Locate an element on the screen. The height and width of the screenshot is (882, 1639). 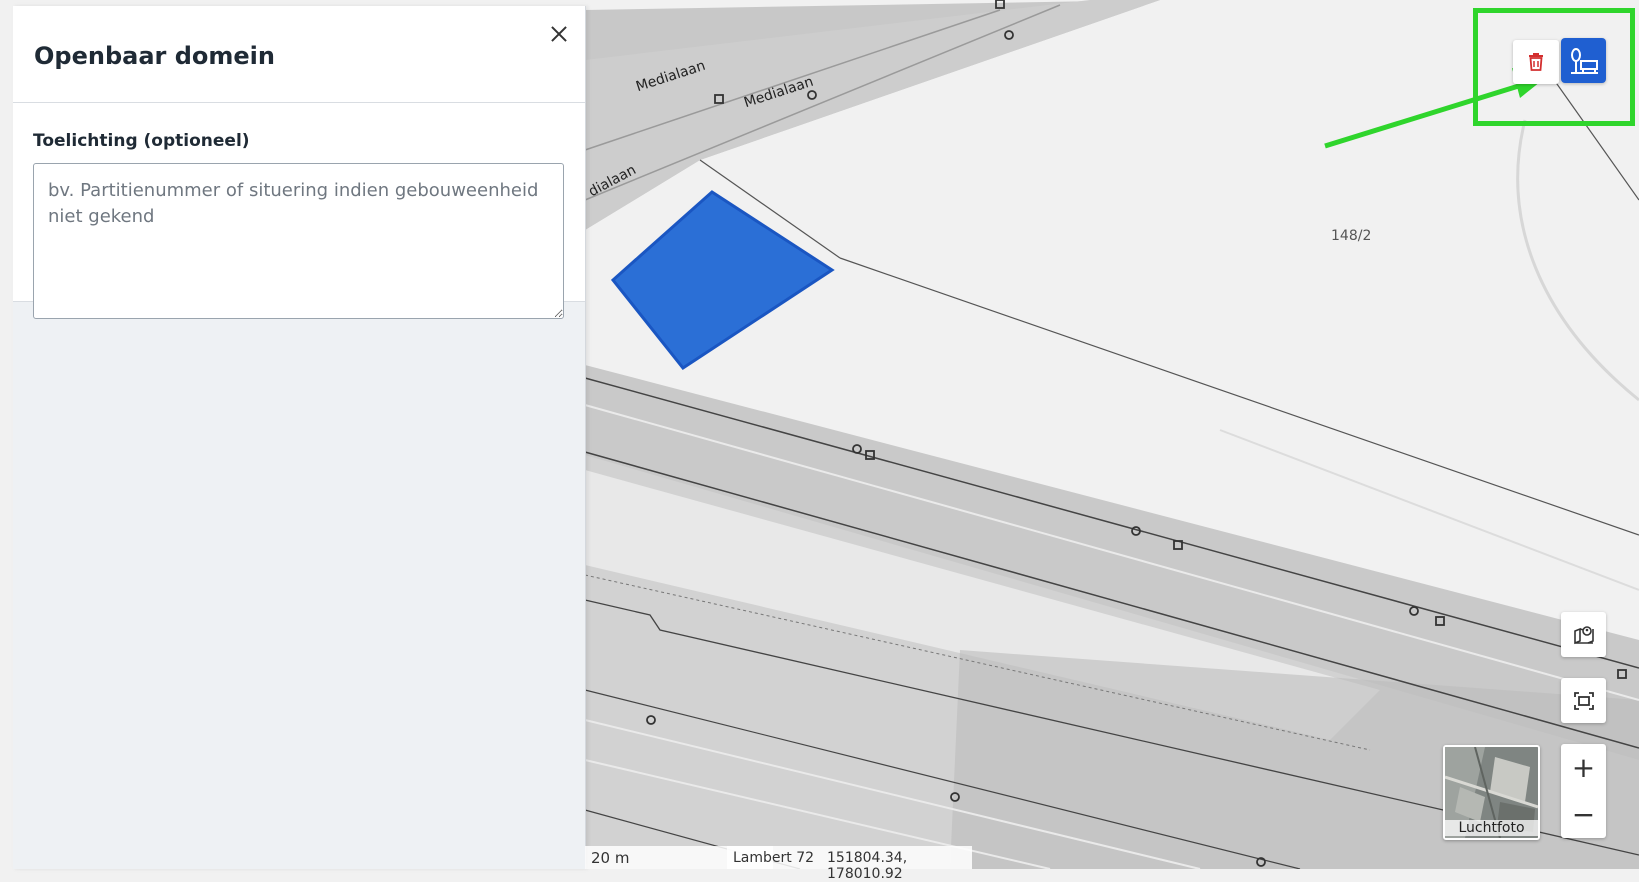
locate-address-icon is located at coordinates (1583, 634).